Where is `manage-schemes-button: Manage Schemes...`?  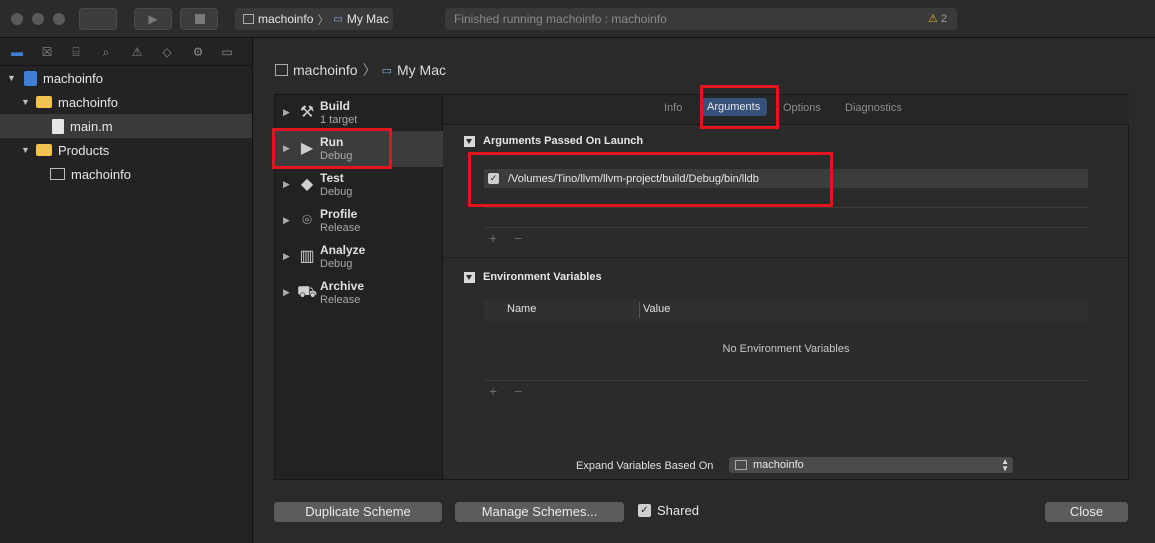
manage-schemes-button: Manage Schemes... is located at coordinates (539, 512).